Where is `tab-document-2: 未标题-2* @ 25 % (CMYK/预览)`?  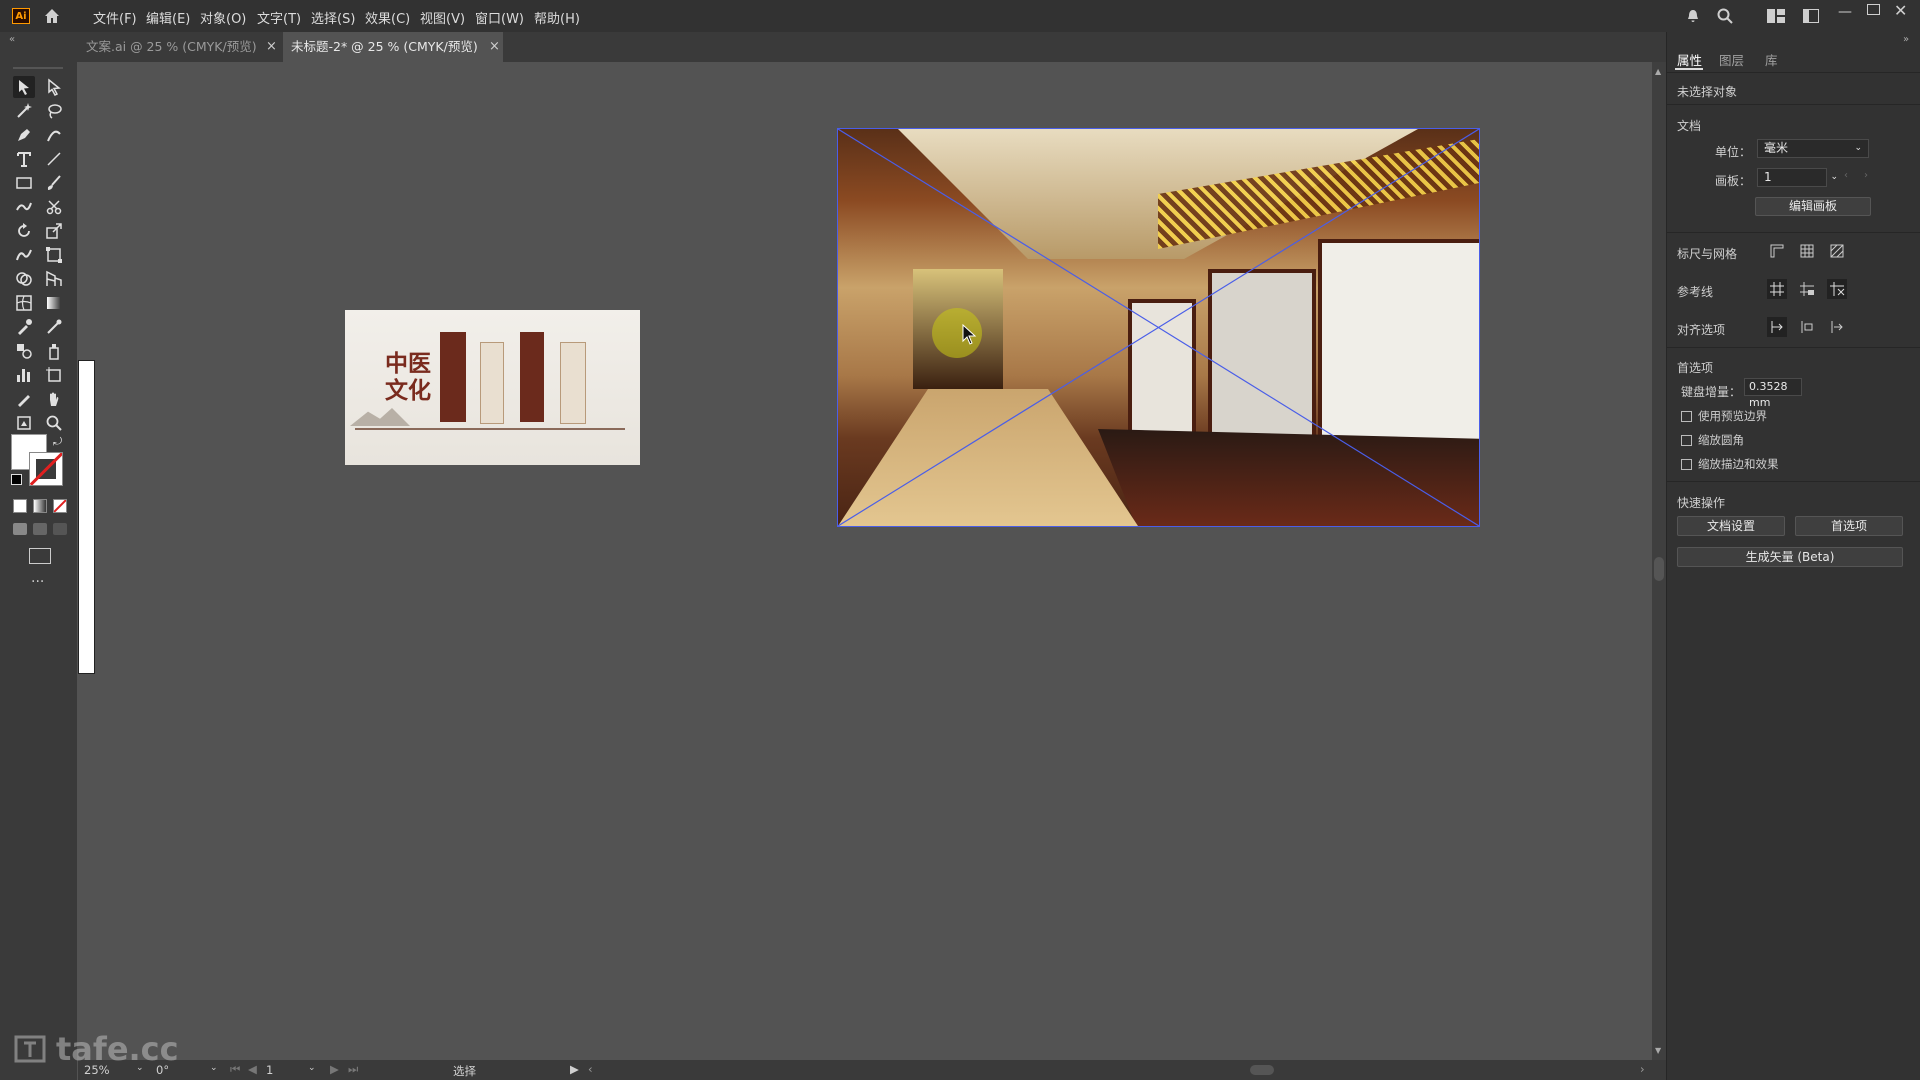
tab-document-2: 未标题-2* @ 25 % (CMYK/预览) is located at coordinates (393, 47).